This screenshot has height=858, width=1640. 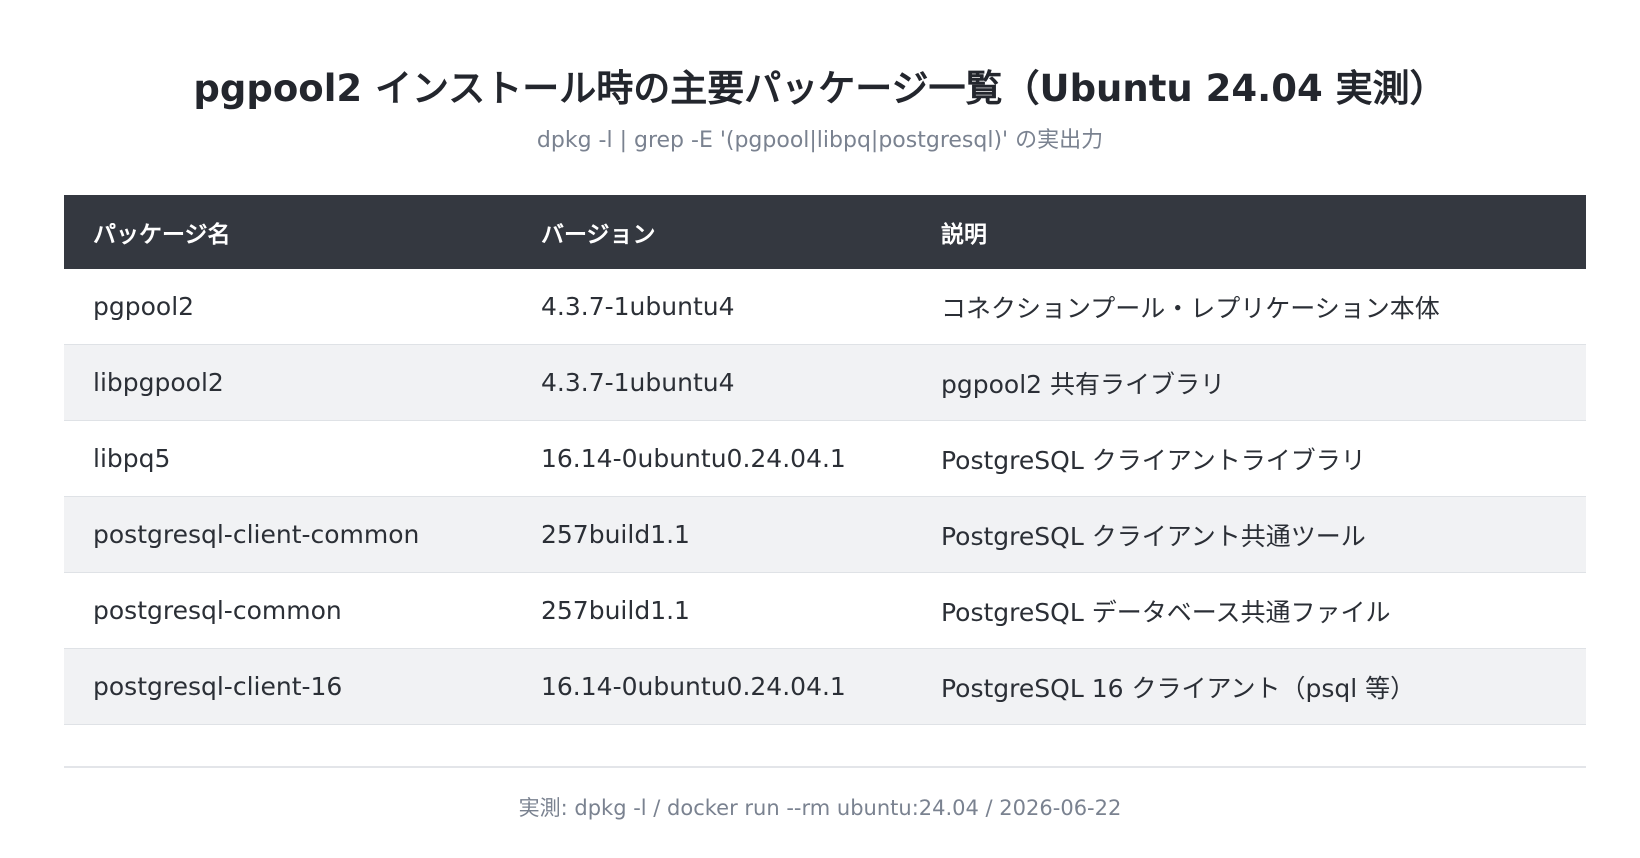 What do you see at coordinates (825, 767) in the screenshot?
I see `footer-divider` at bounding box center [825, 767].